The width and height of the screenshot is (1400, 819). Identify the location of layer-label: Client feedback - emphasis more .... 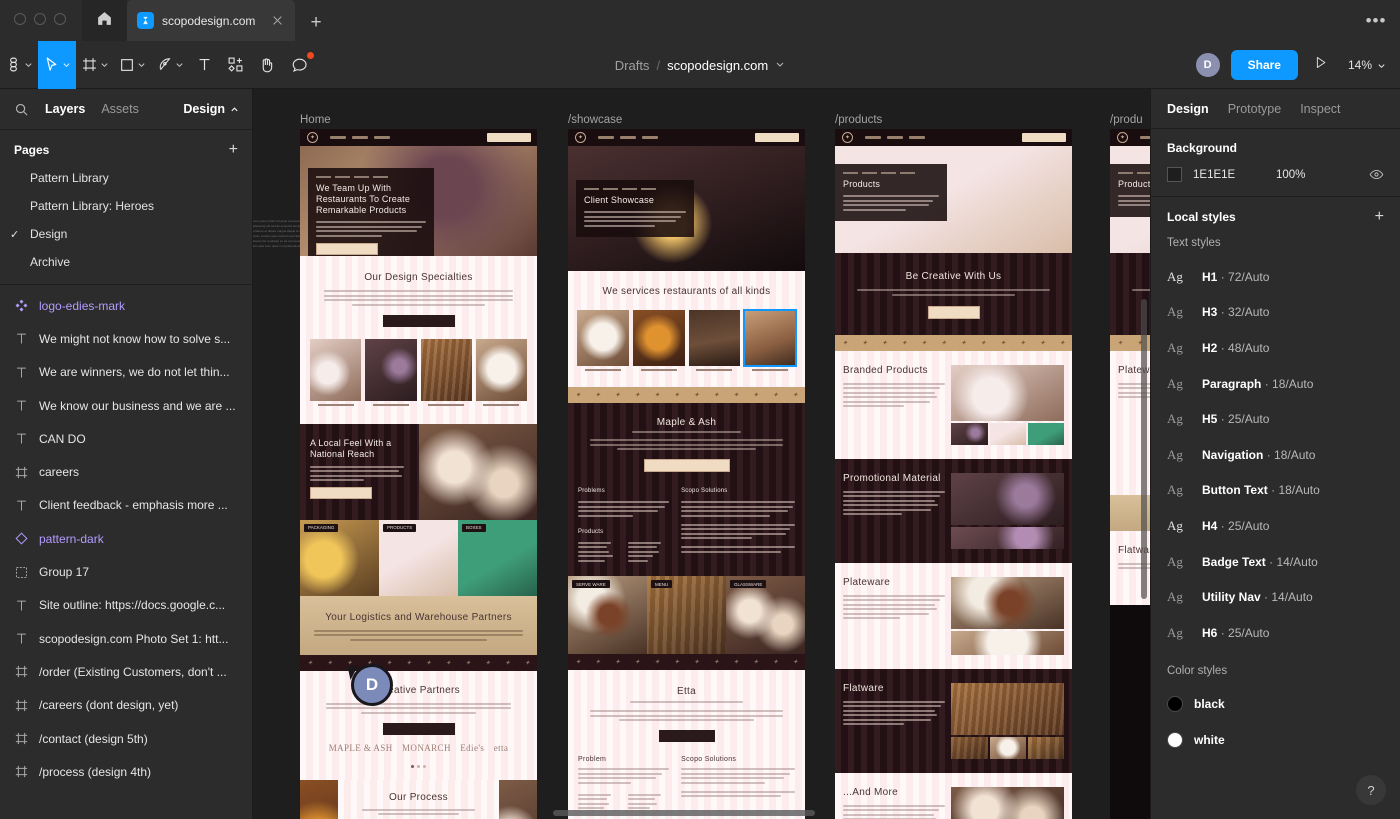
(133, 505).